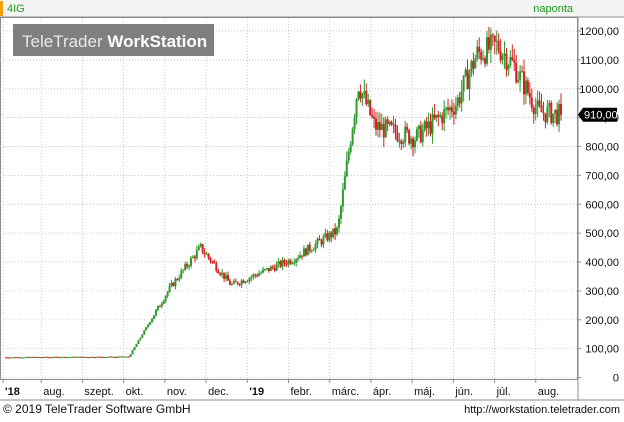  Describe the element at coordinates (1, 8) in the screenshot. I see `header-marker` at that location.